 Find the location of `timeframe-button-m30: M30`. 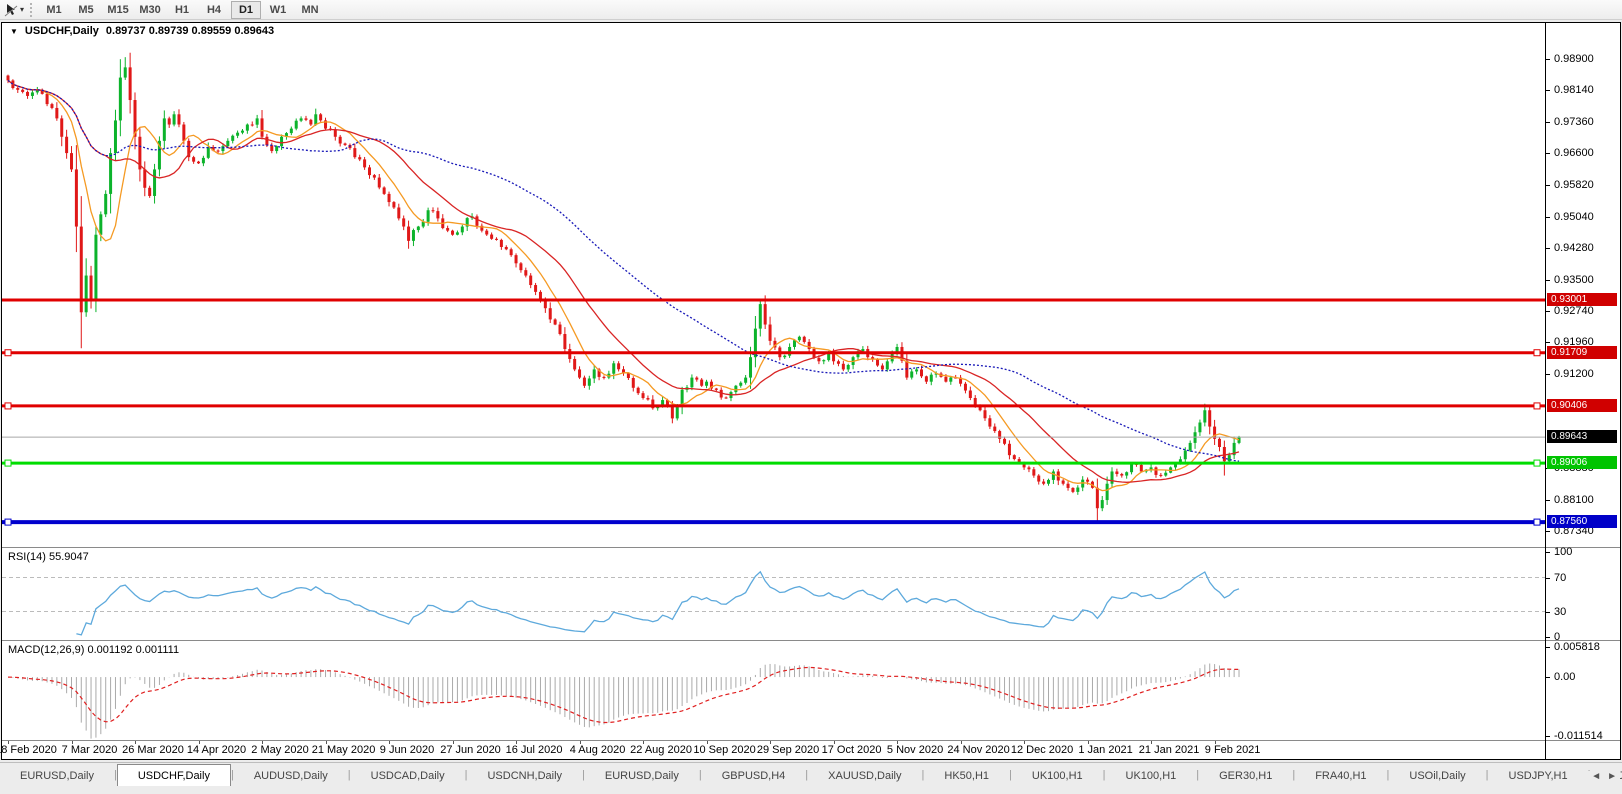

timeframe-button-m30: M30 is located at coordinates (150, 10).